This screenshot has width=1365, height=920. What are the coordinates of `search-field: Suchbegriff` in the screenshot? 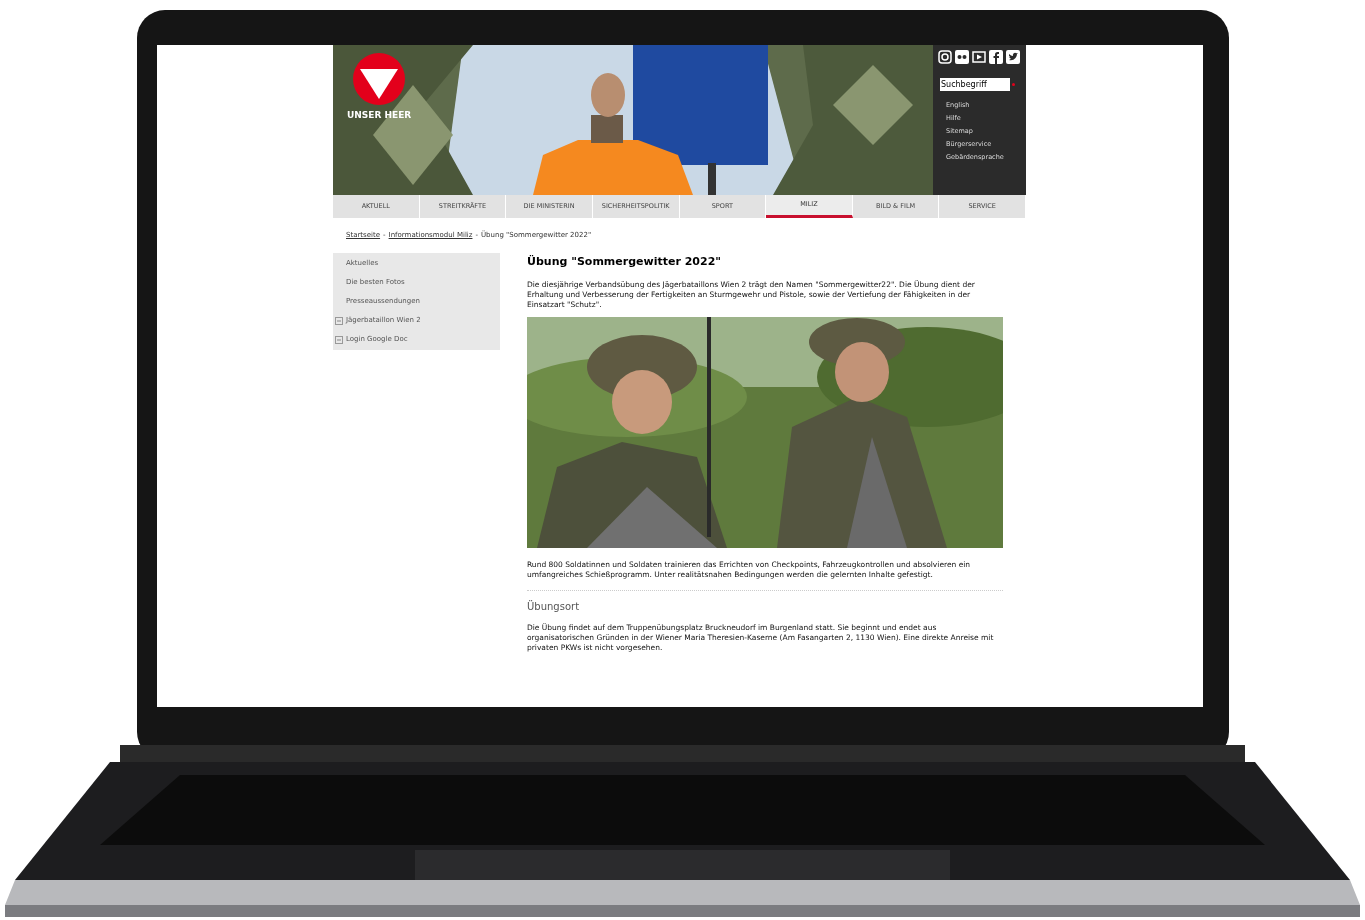 It's located at (975, 84).